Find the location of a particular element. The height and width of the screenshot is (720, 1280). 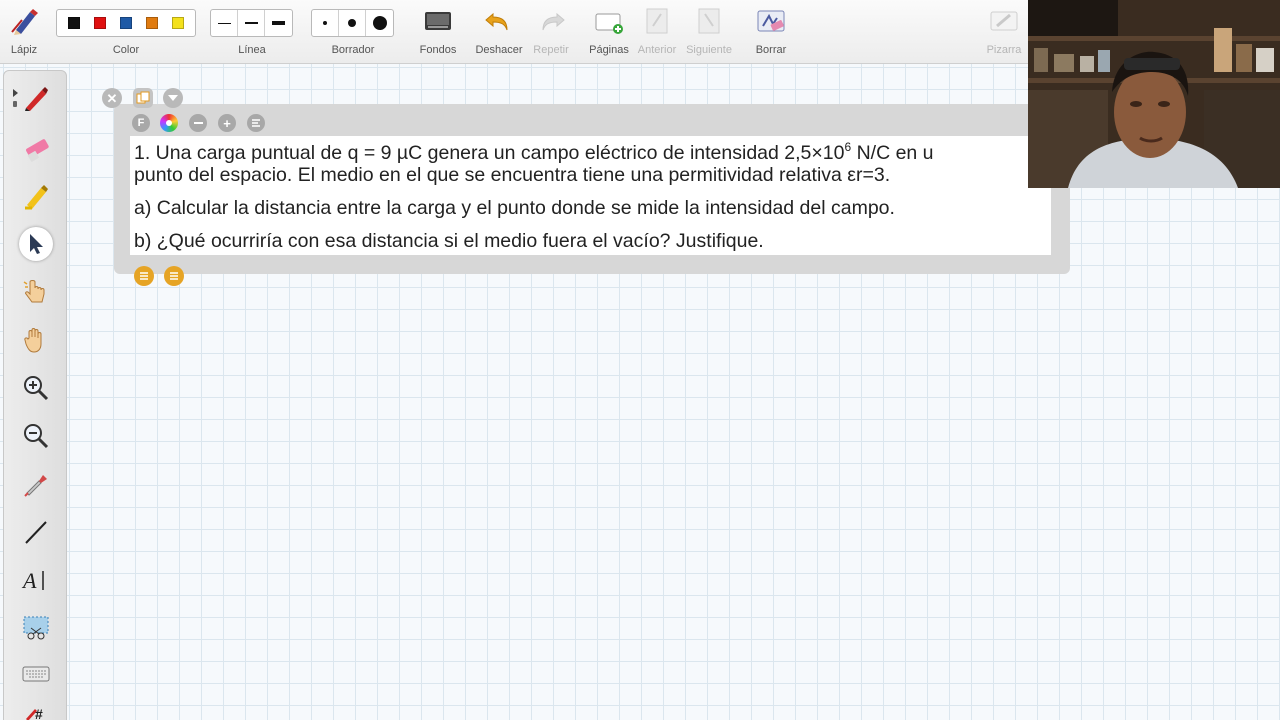

tool-palette: A # is located at coordinates (35, 395).